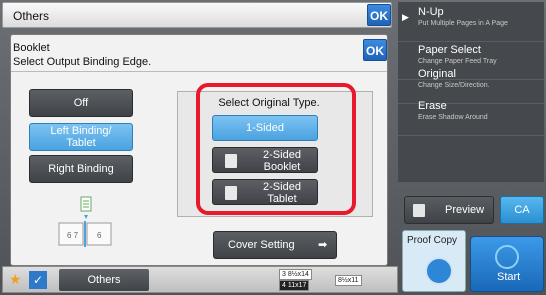 Image resolution: width=546 pixels, height=295 pixels. I want to click on paper-tray-4: 4 11x17, so click(294, 285).